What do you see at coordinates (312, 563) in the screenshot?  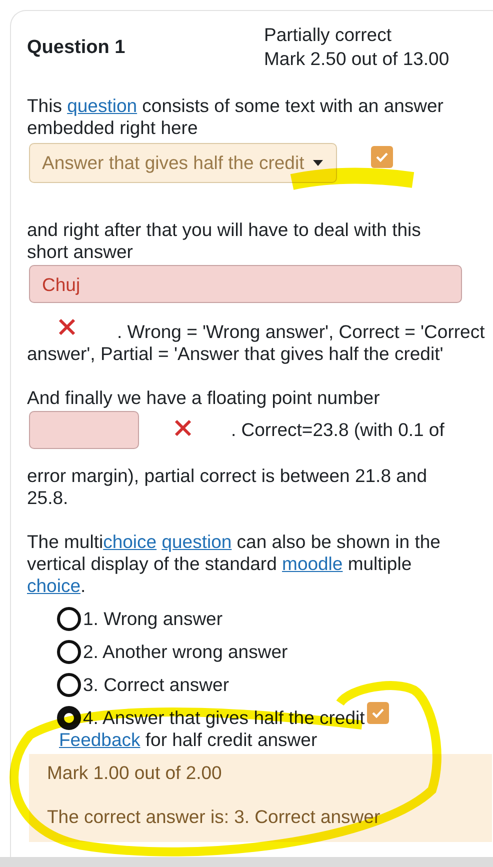 I see `link: moodle` at bounding box center [312, 563].